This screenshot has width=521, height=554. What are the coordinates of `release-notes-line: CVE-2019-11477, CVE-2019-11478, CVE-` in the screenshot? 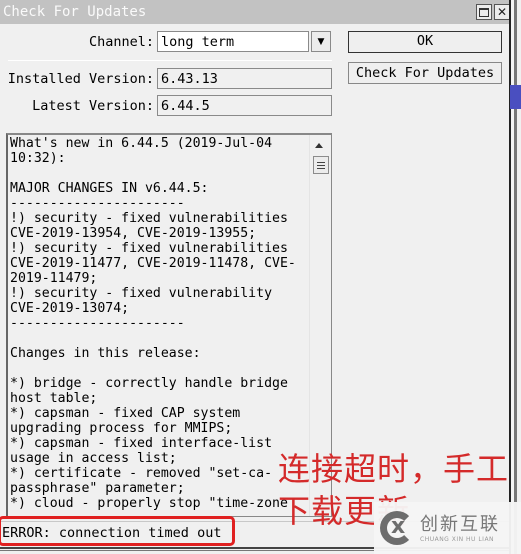 It's located at (153, 263).